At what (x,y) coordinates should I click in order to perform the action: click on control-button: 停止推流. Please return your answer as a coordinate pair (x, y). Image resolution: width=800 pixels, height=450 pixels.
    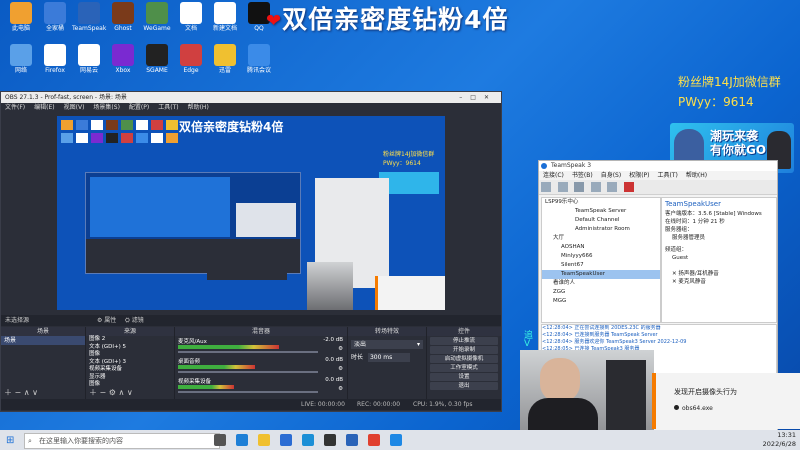
    Looking at the image, I should click on (464, 341).